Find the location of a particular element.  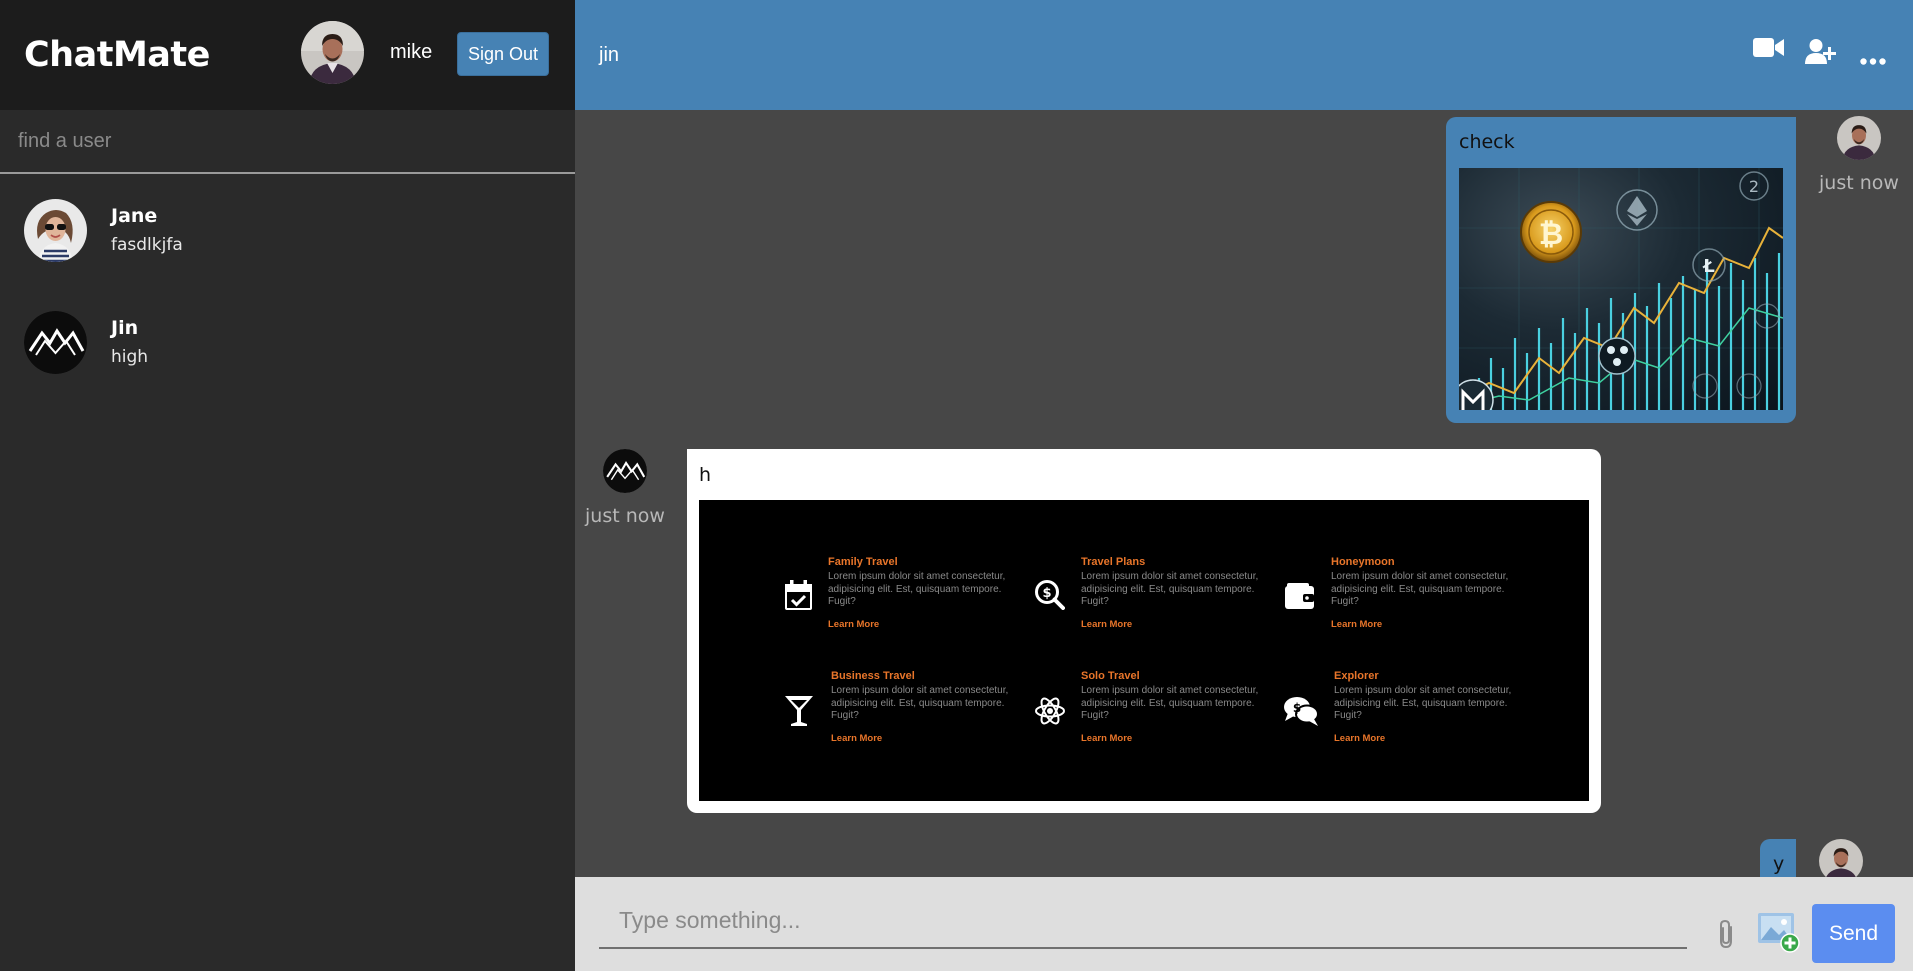

service-card-title: Family Travel is located at coordinates (863, 562).